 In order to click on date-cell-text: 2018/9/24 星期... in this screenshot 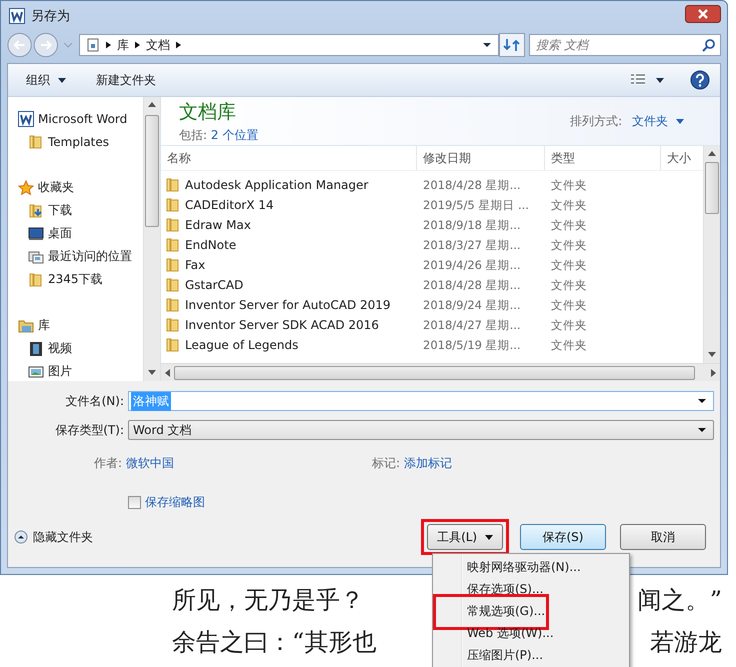, I will do `click(472, 305)`.